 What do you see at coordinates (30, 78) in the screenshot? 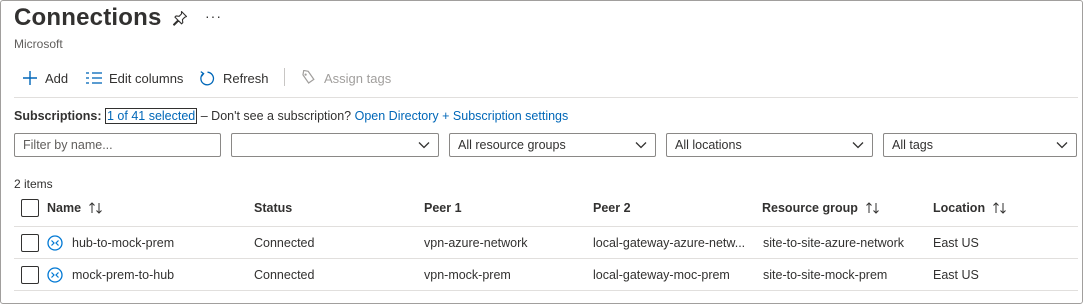
I see `plus-icon` at bounding box center [30, 78].